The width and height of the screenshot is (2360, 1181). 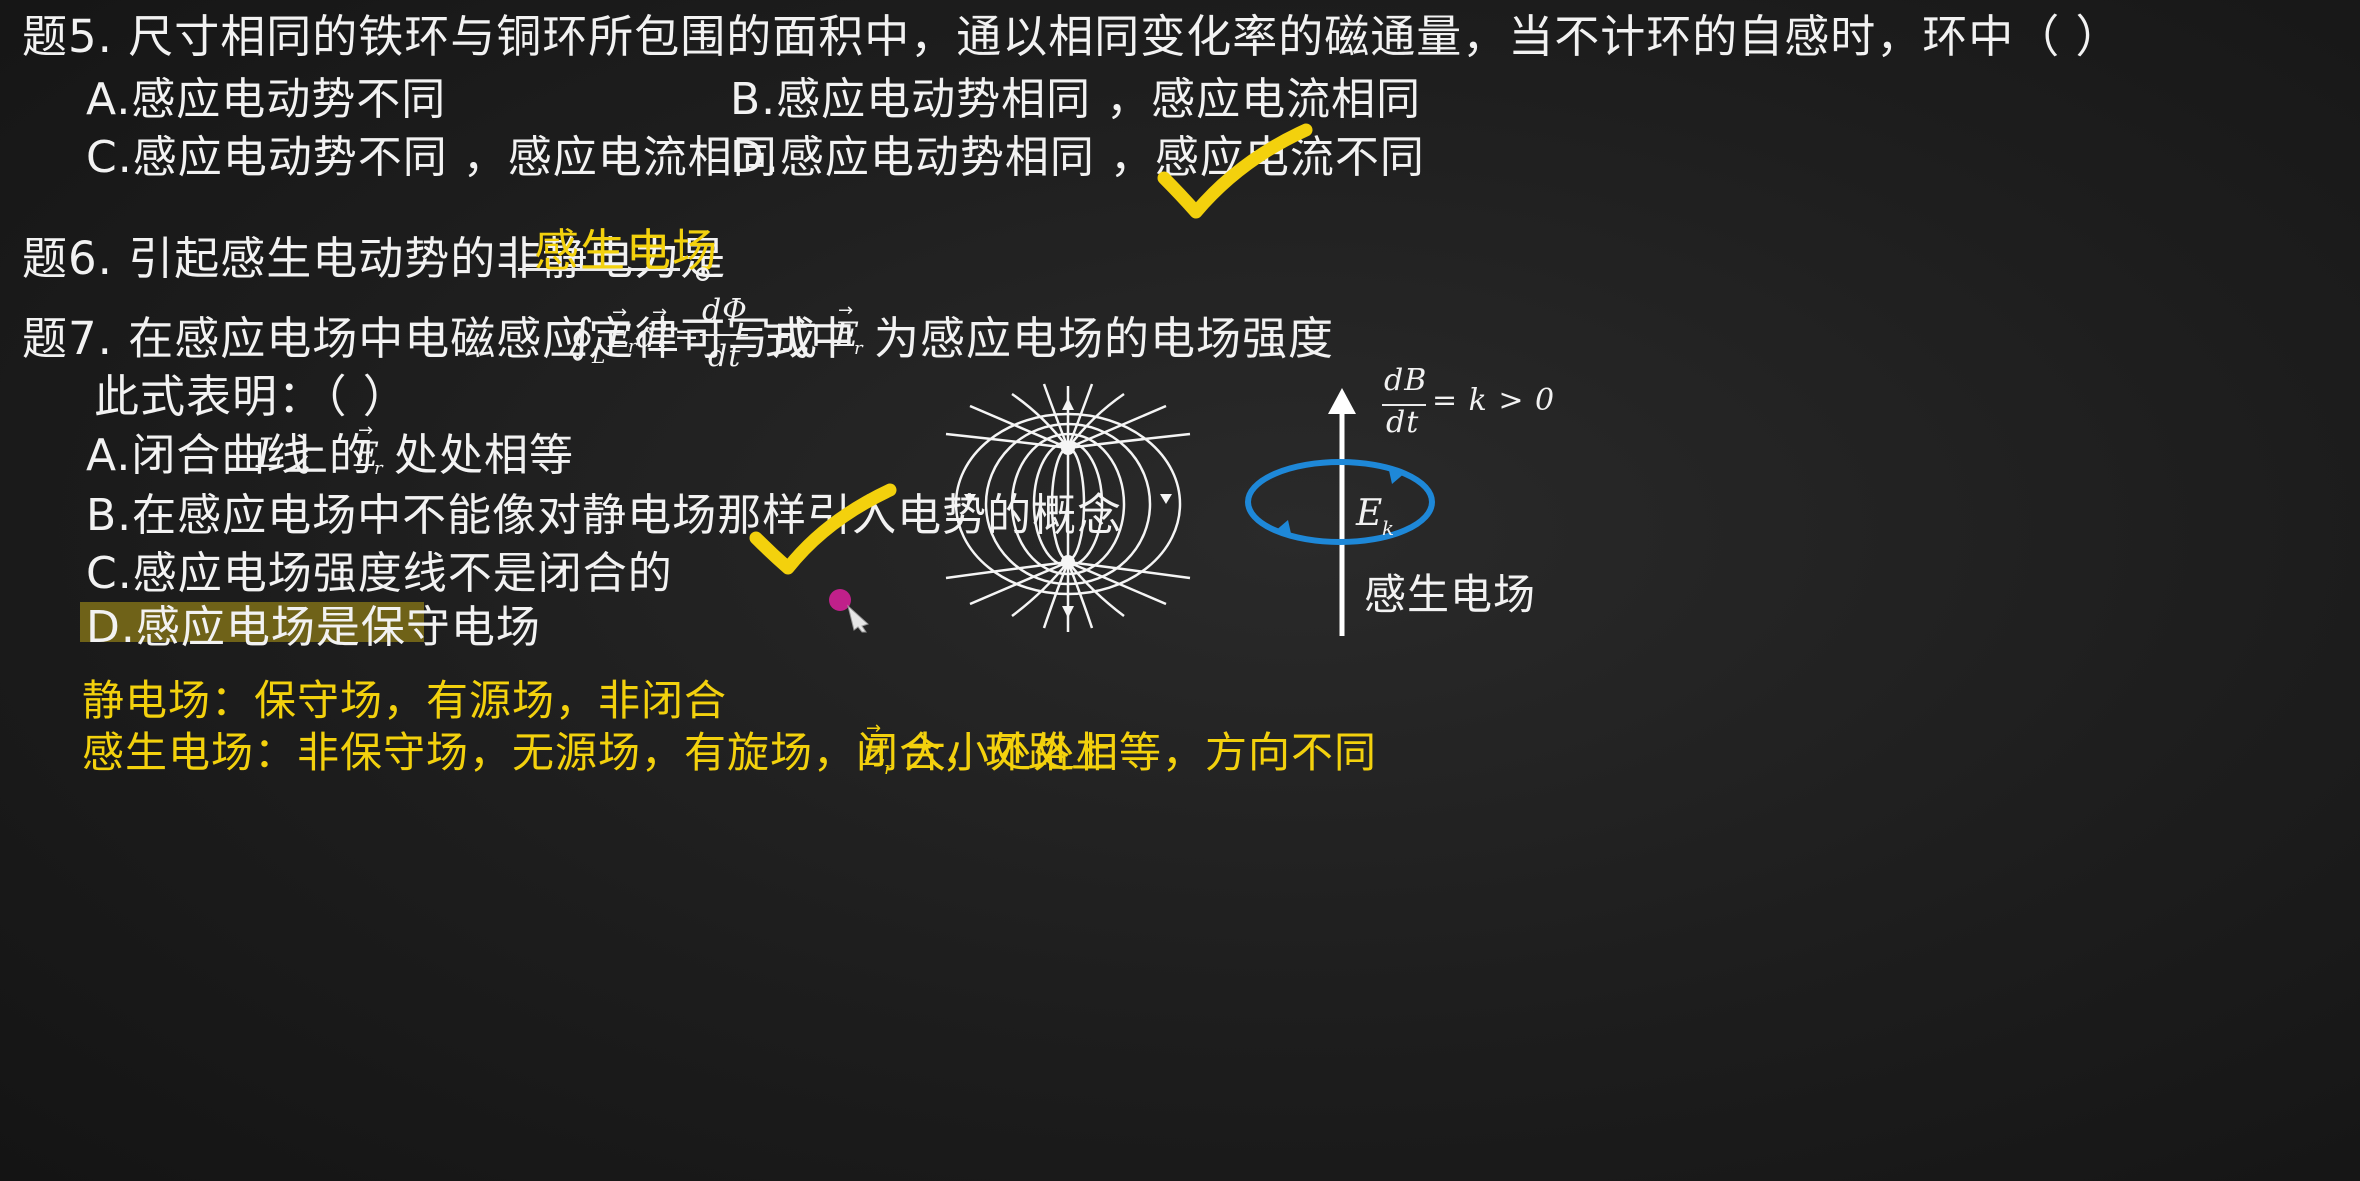 What do you see at coordinates (1370, 513) in the screenshot?
I see `ek-e: E` at bounding box center [1370, 513].